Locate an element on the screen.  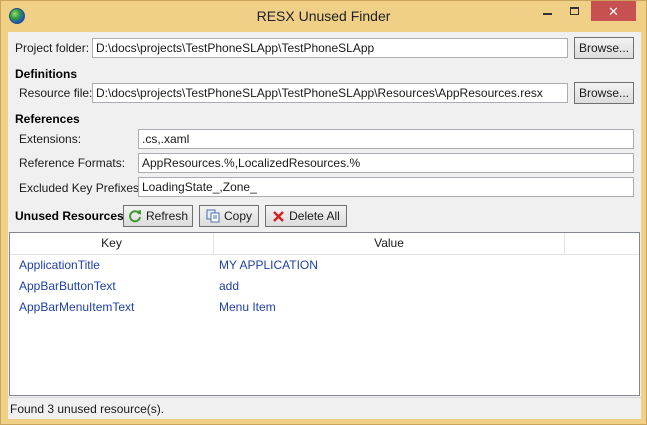
grid-header: Key Value is located at coordinates (324, 244).